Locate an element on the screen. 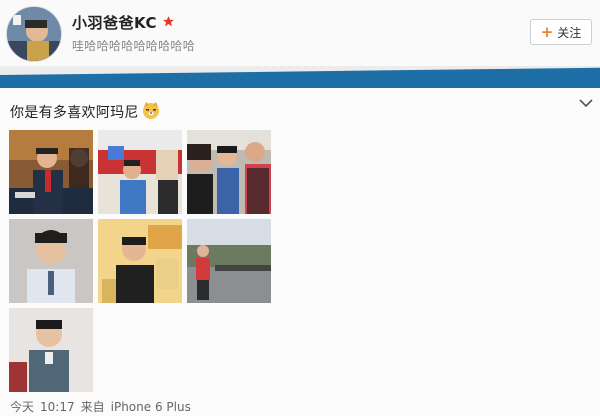  doge-emoji-icon is located at coordinates (151, 112).